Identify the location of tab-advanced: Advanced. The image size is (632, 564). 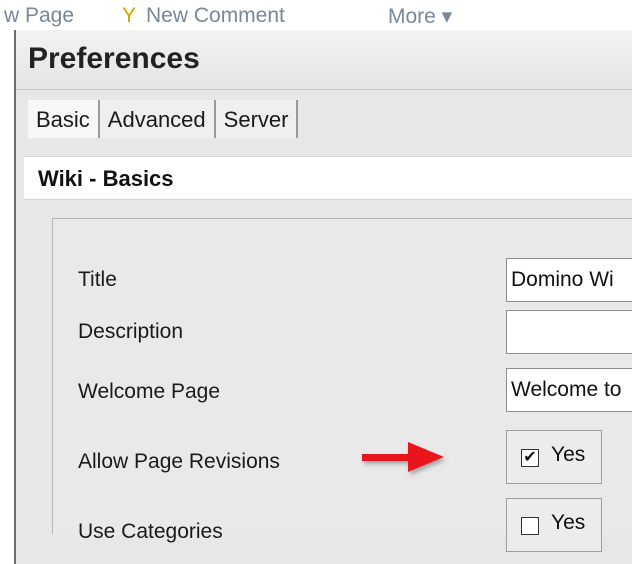
(157, 119).